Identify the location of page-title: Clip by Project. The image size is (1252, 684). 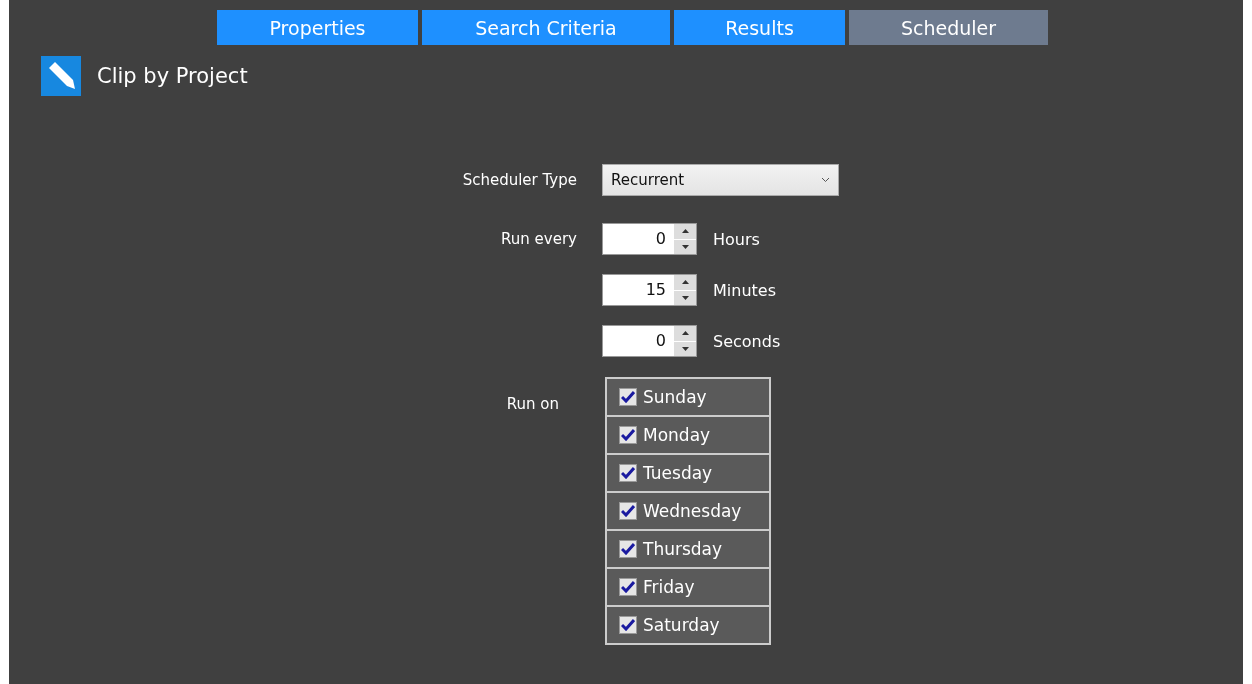
(172, 76).